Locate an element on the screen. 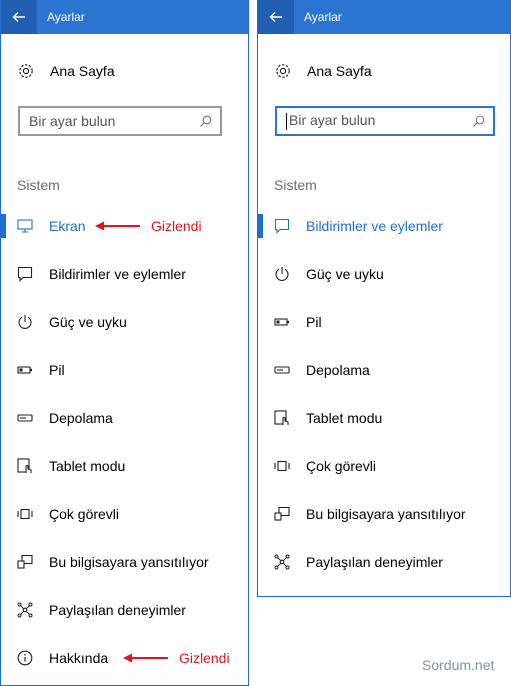  monitor-icon is located at coordinates (28, 226).